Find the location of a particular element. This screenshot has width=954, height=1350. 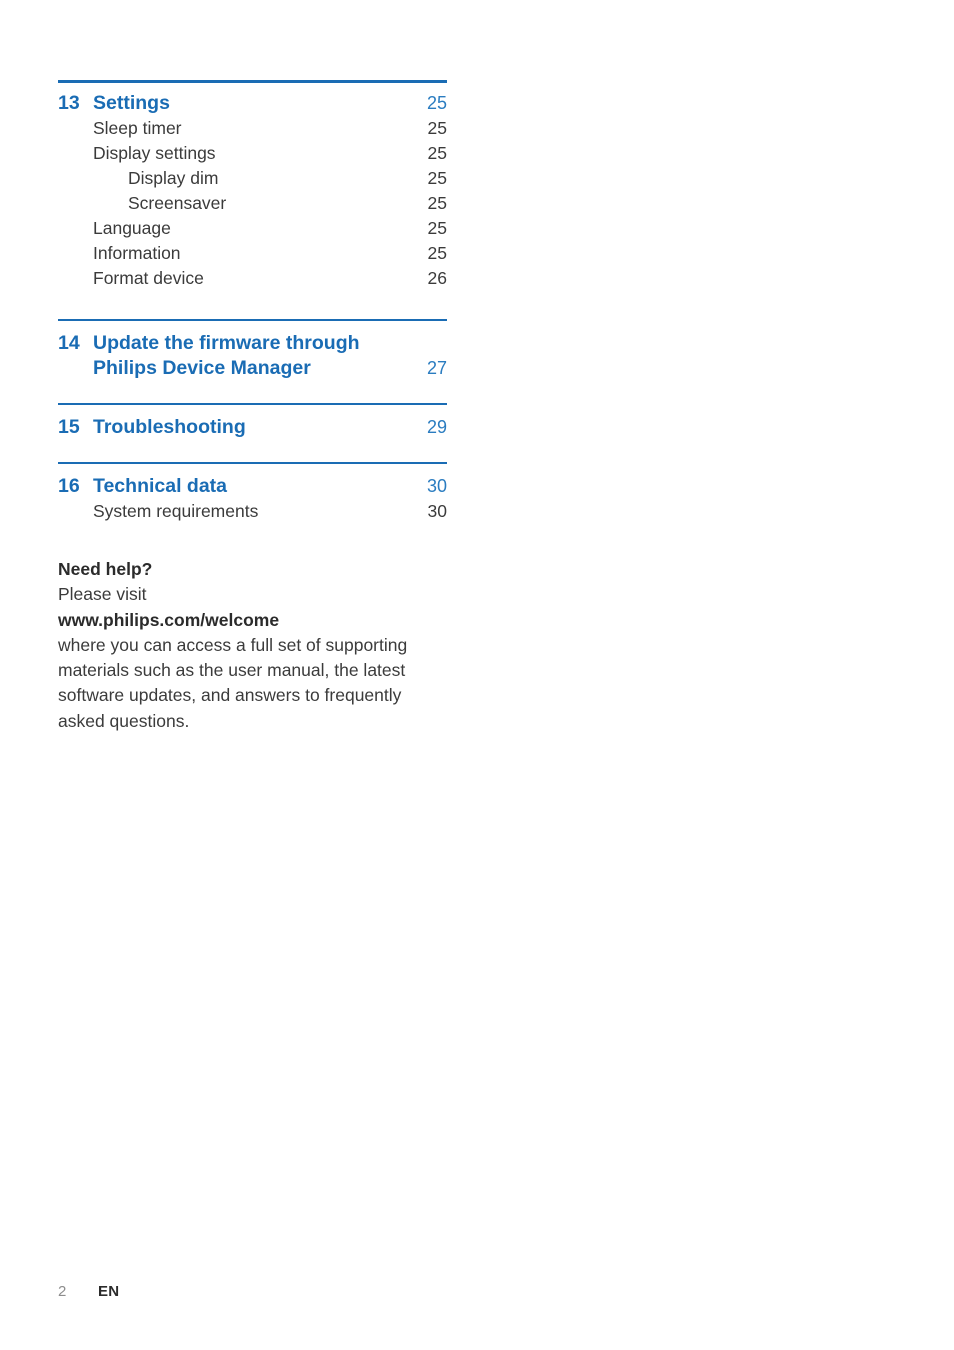

toc-entry-label: Sleep timer is located at coordinates (137, 128).